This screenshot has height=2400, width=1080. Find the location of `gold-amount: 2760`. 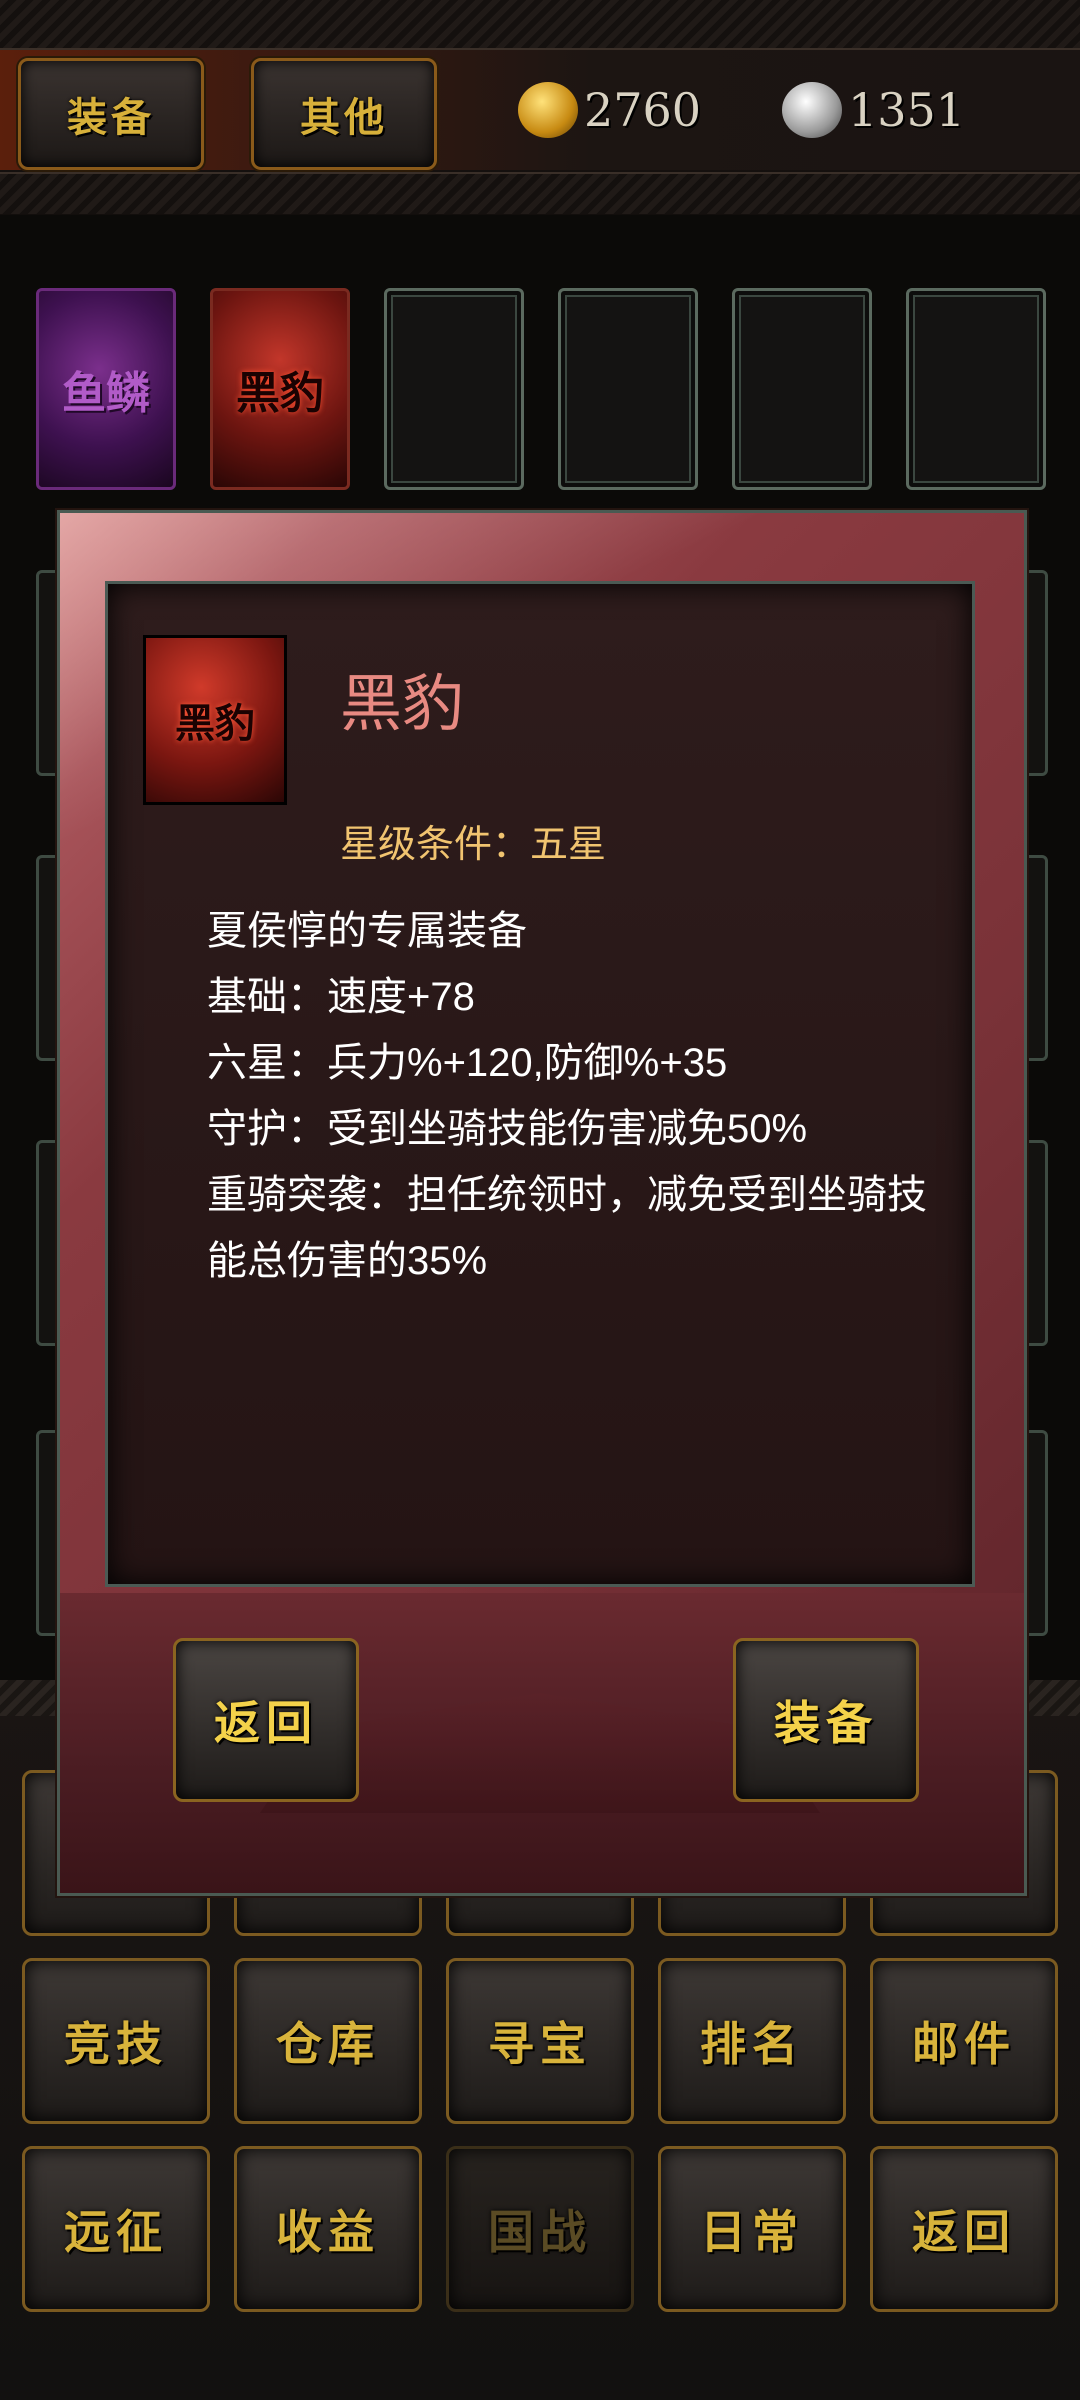

gold-amount: 2760 is located at coordinates (643, 110).